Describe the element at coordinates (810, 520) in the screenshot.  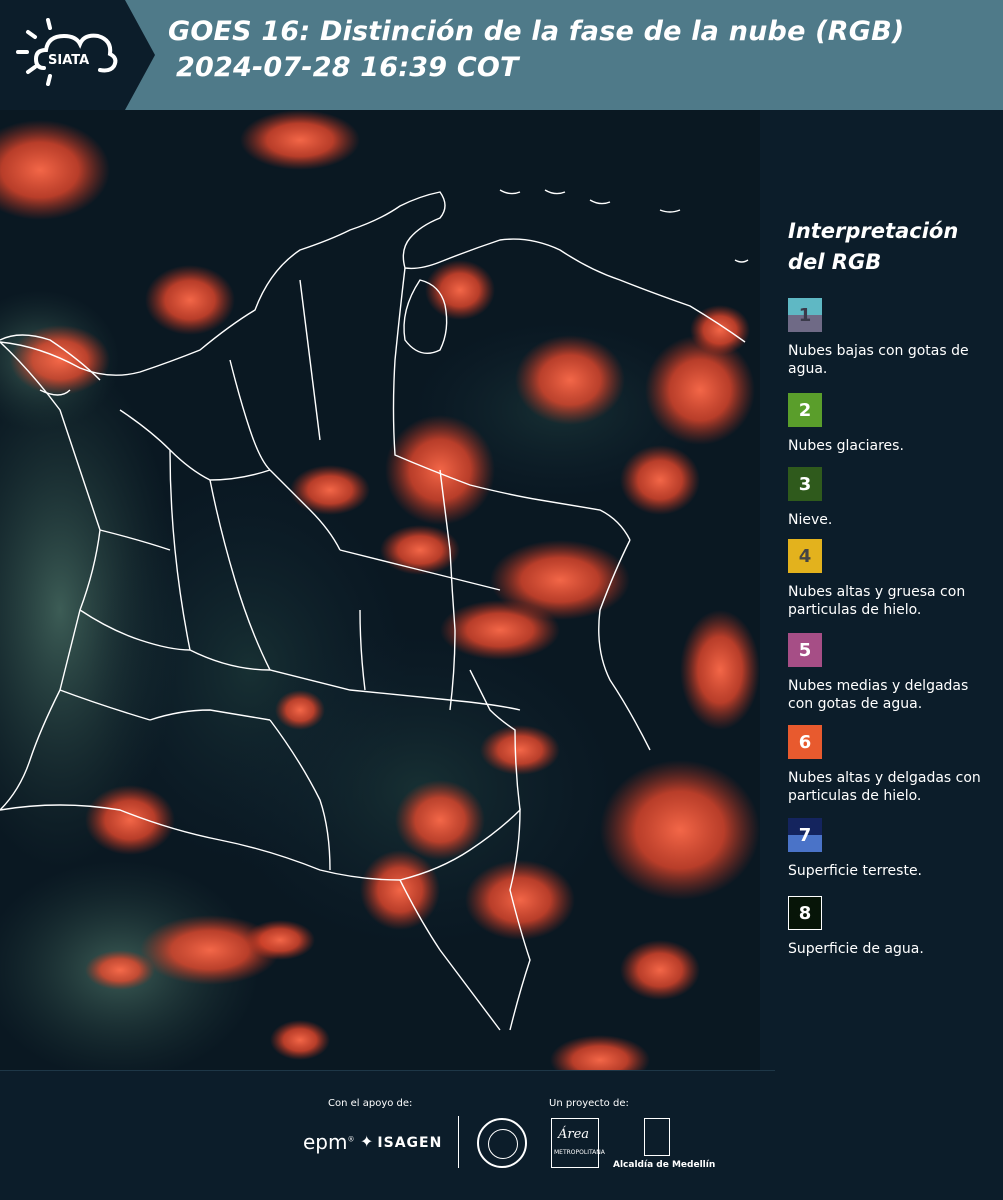
I see `legend-label: Nieve.` at that location.